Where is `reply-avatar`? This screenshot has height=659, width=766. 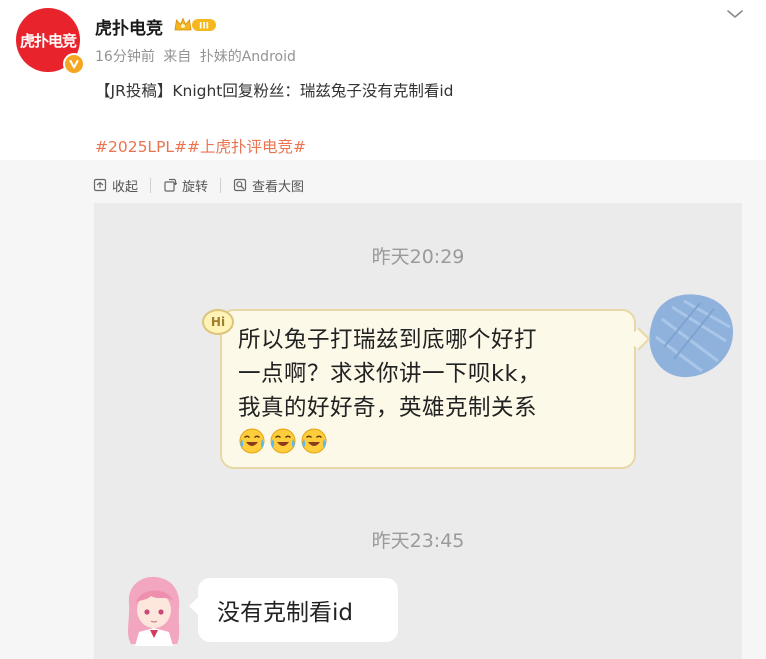
reply-avatar is located at coordinates (153, 611).